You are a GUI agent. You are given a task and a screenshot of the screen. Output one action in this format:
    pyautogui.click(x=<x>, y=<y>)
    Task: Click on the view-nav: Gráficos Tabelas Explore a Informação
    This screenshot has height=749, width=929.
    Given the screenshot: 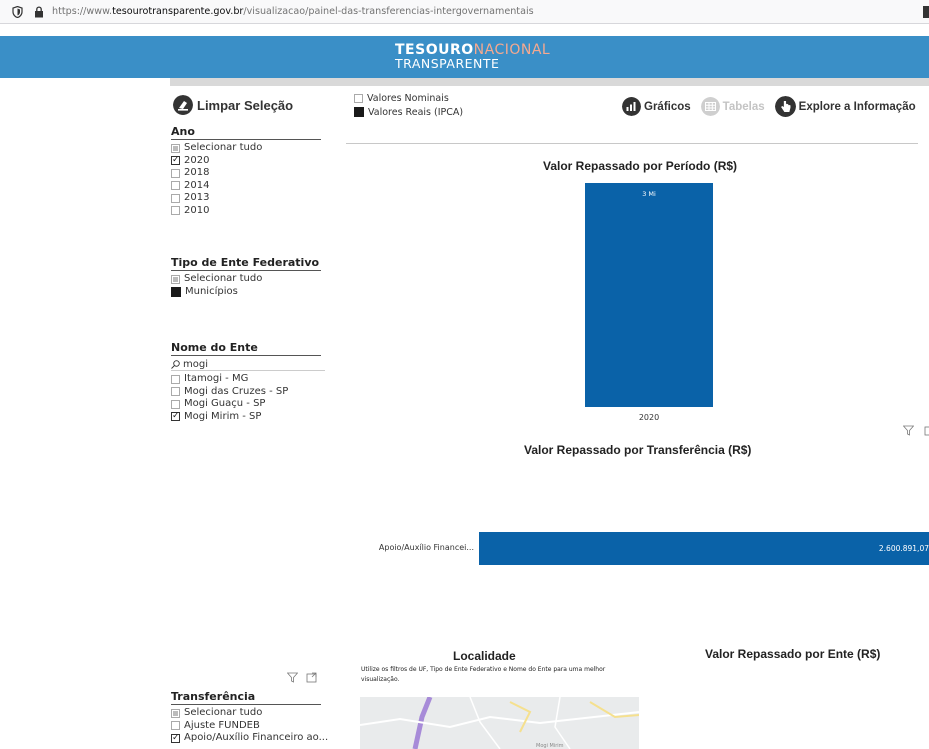 What is the action you would take?
    pyautogui.click(x=774, y=106)
    